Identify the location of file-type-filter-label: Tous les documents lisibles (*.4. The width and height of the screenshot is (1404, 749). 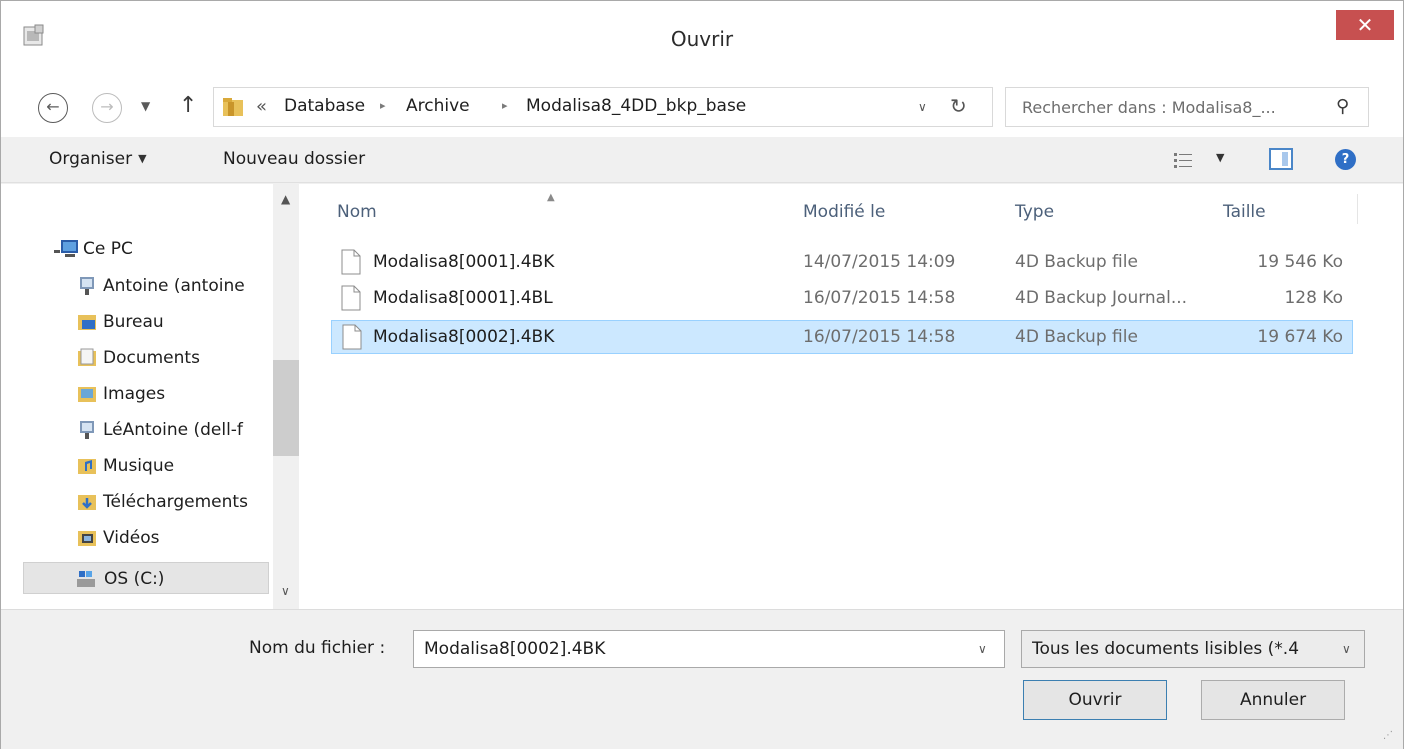
(1166, 649).